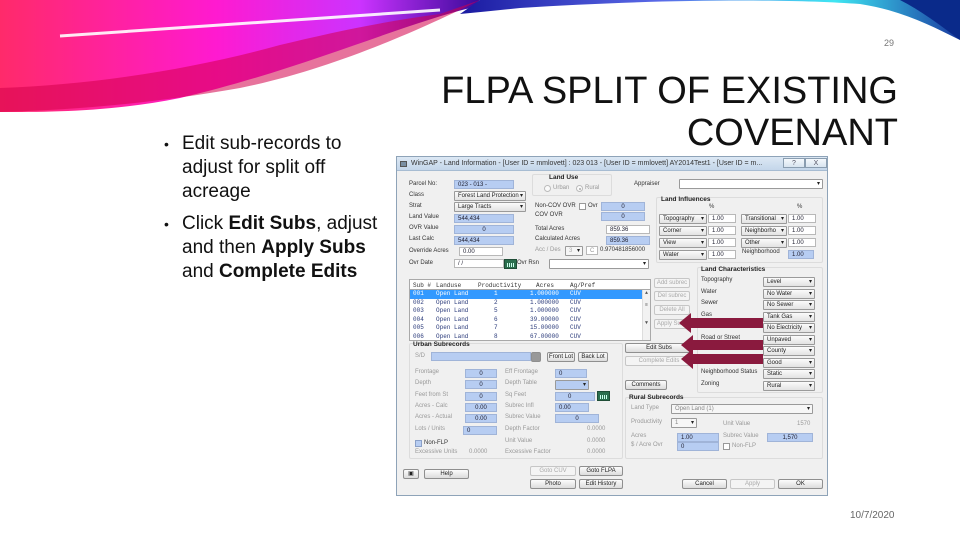  I want to click on eff-frontage-field: 0, so click(571, 373).